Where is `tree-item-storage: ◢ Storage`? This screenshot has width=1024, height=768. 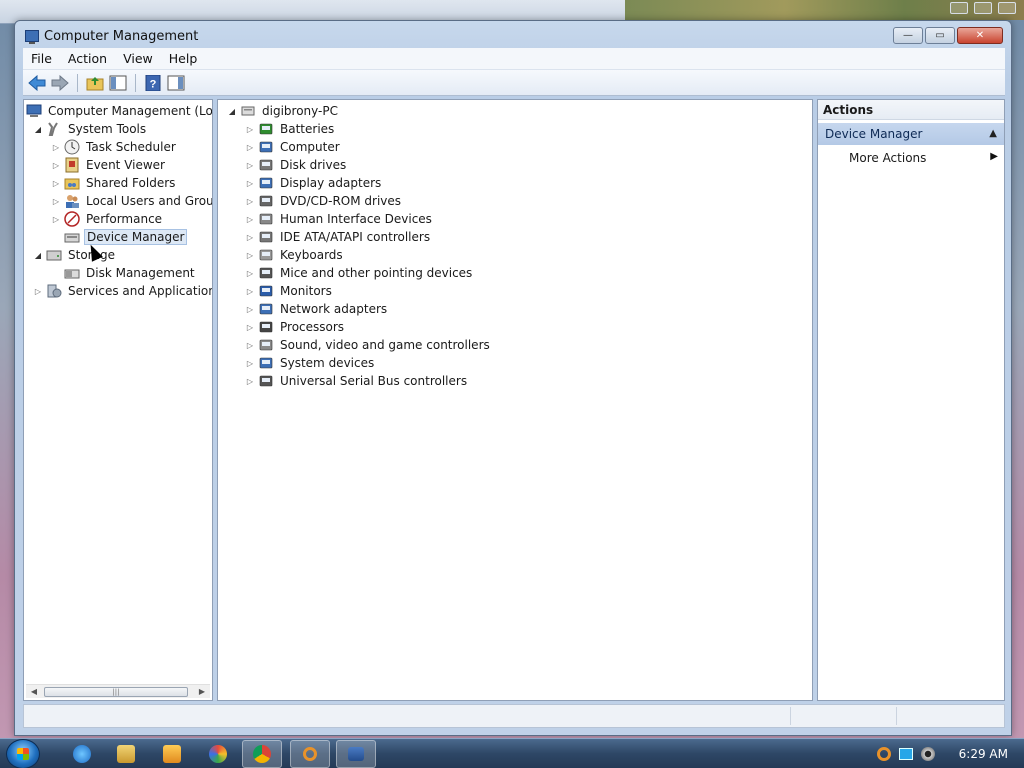
tree-item-storage: ◢ Storage is located at coordinates (74, 255).